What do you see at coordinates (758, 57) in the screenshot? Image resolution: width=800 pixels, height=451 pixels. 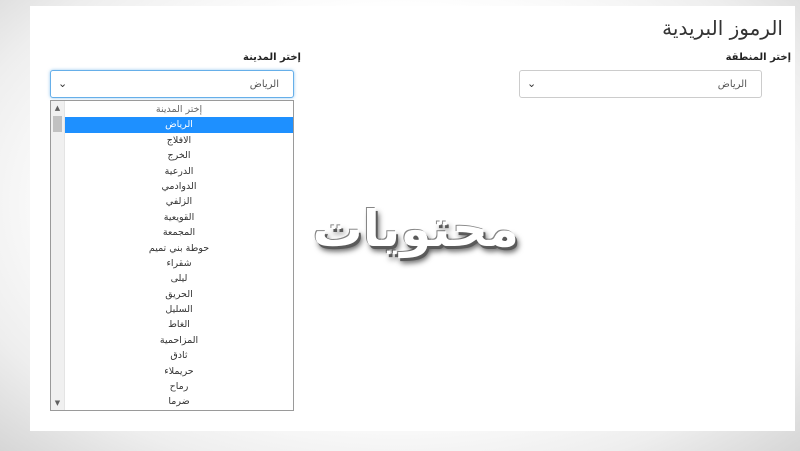 I see `region-label: إختر المنطقة` at bounding box center [758, 57].